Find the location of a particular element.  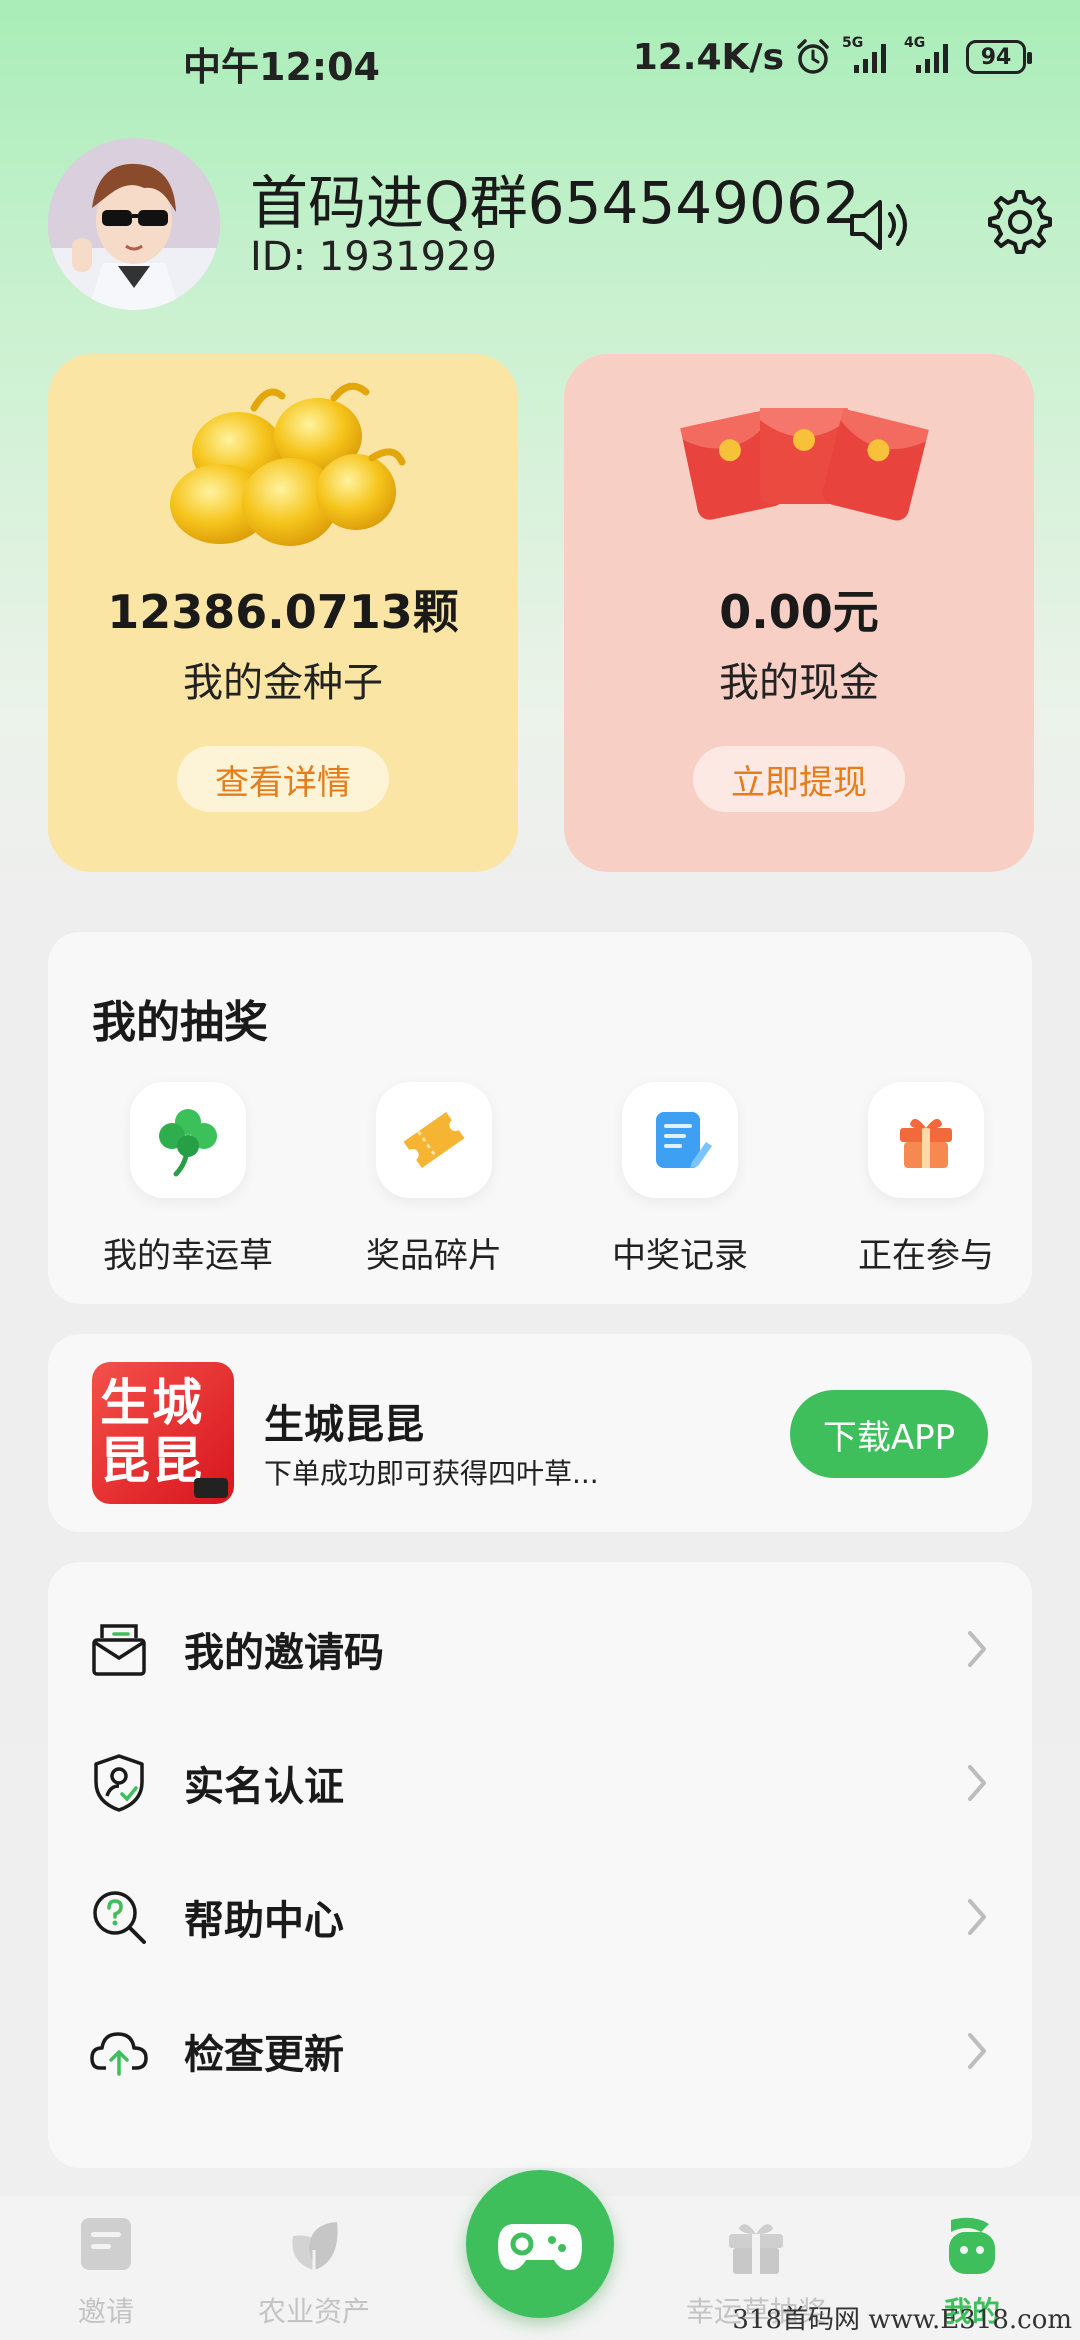

cash-label: 我的现金 is located at coordinates (799, 683).